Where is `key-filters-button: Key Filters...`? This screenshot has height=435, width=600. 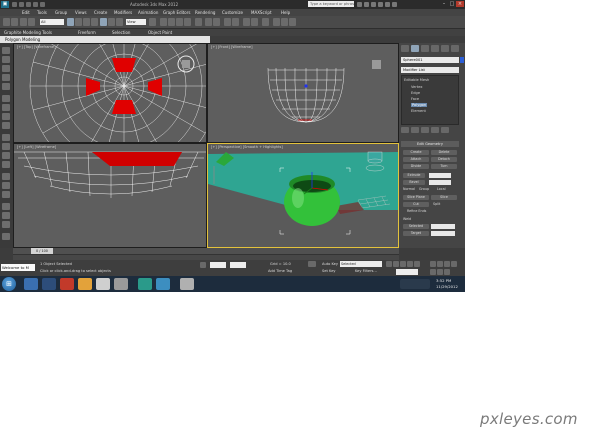 key-filters-button: Key Filters... is located at coordinates (366, 271).